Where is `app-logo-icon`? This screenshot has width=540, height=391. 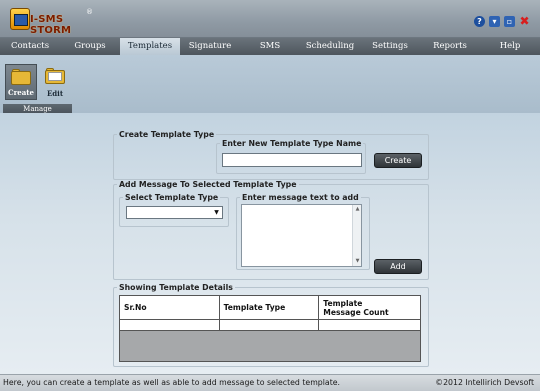 app-logo-icon is located at coordinates (20, 19).